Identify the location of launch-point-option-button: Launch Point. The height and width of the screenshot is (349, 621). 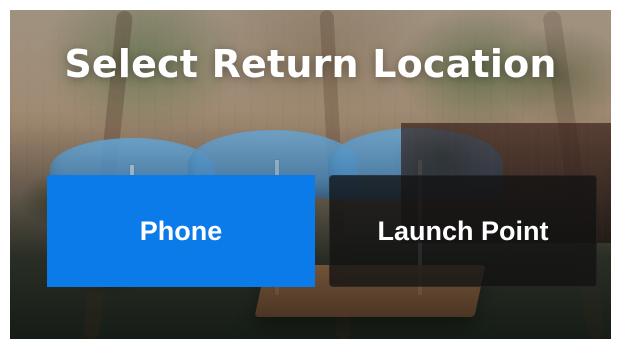
(463, 231).